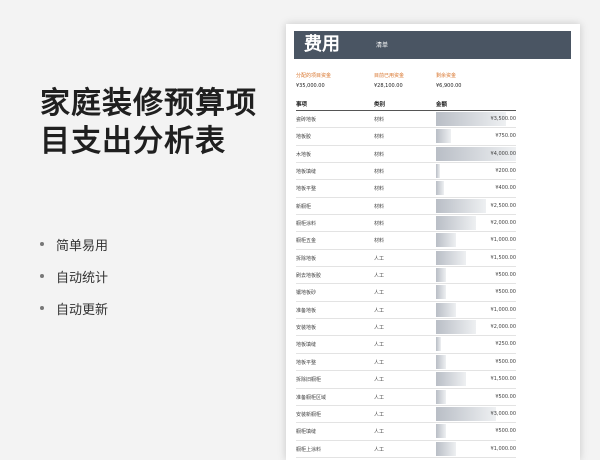  Describe the element at coordinates (406, 328) in the screenshot. I see `table-row: 安装地板 人工 ¥2,000.00` at that location.